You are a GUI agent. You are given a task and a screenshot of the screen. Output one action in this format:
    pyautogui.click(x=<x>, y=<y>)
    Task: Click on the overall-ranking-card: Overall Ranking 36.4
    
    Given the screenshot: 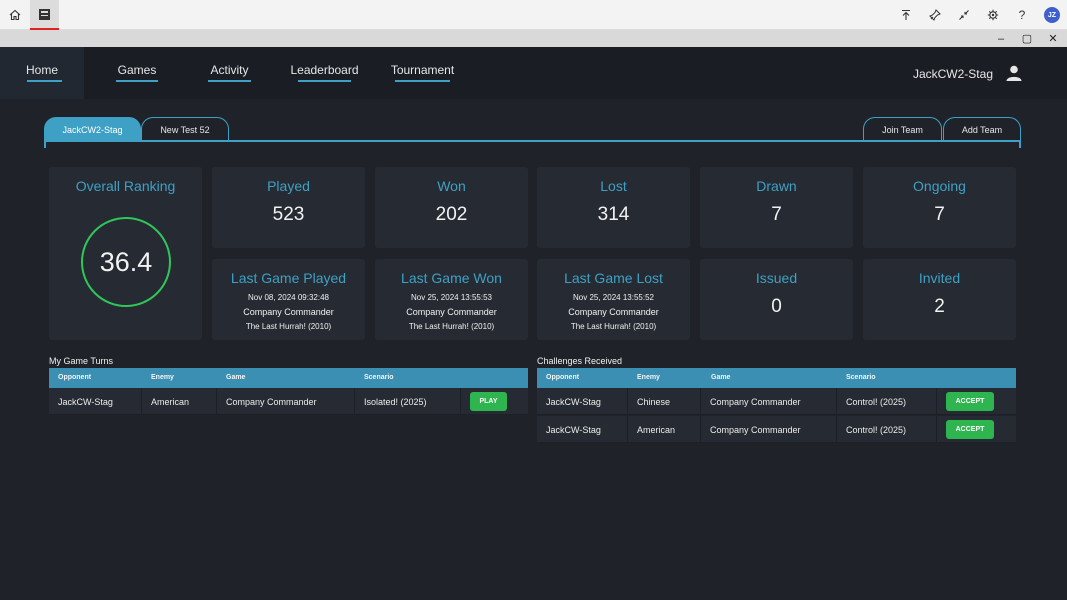 What is the action you would take?
    pyautogui.click(x=125, y=253)
    